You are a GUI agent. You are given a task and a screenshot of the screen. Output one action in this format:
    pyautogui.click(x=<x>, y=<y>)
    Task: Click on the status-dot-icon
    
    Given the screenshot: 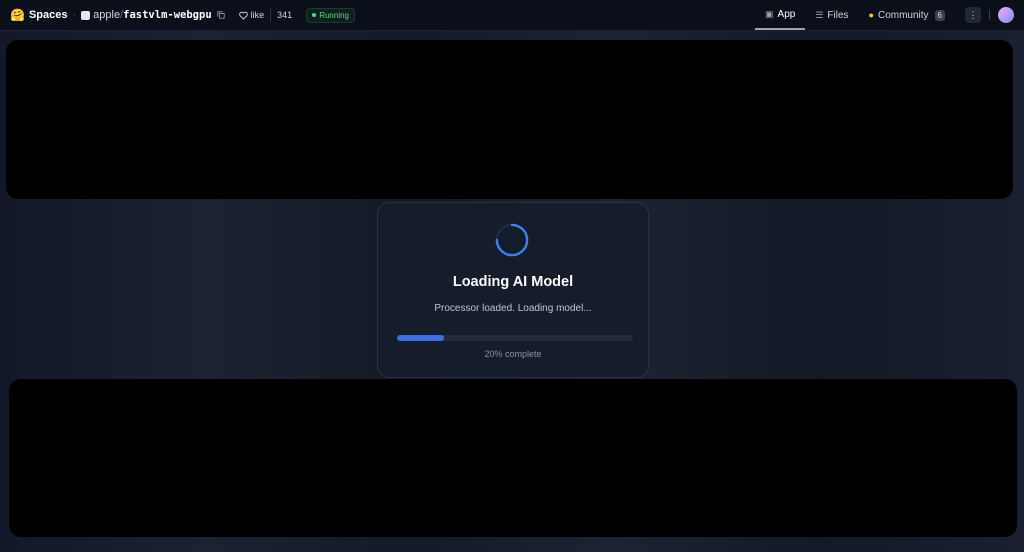 What is the action you would take?
    pyautogui.click(x=314, y=15)
    